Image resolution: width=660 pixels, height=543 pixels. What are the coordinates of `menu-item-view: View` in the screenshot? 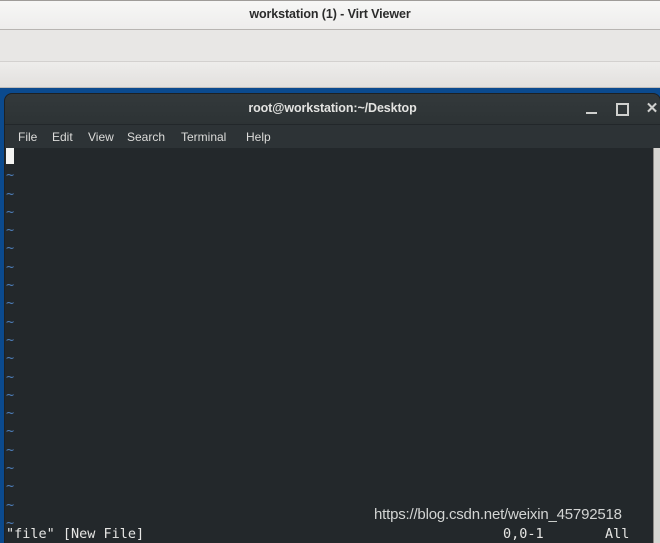 It's located at (101, 137).